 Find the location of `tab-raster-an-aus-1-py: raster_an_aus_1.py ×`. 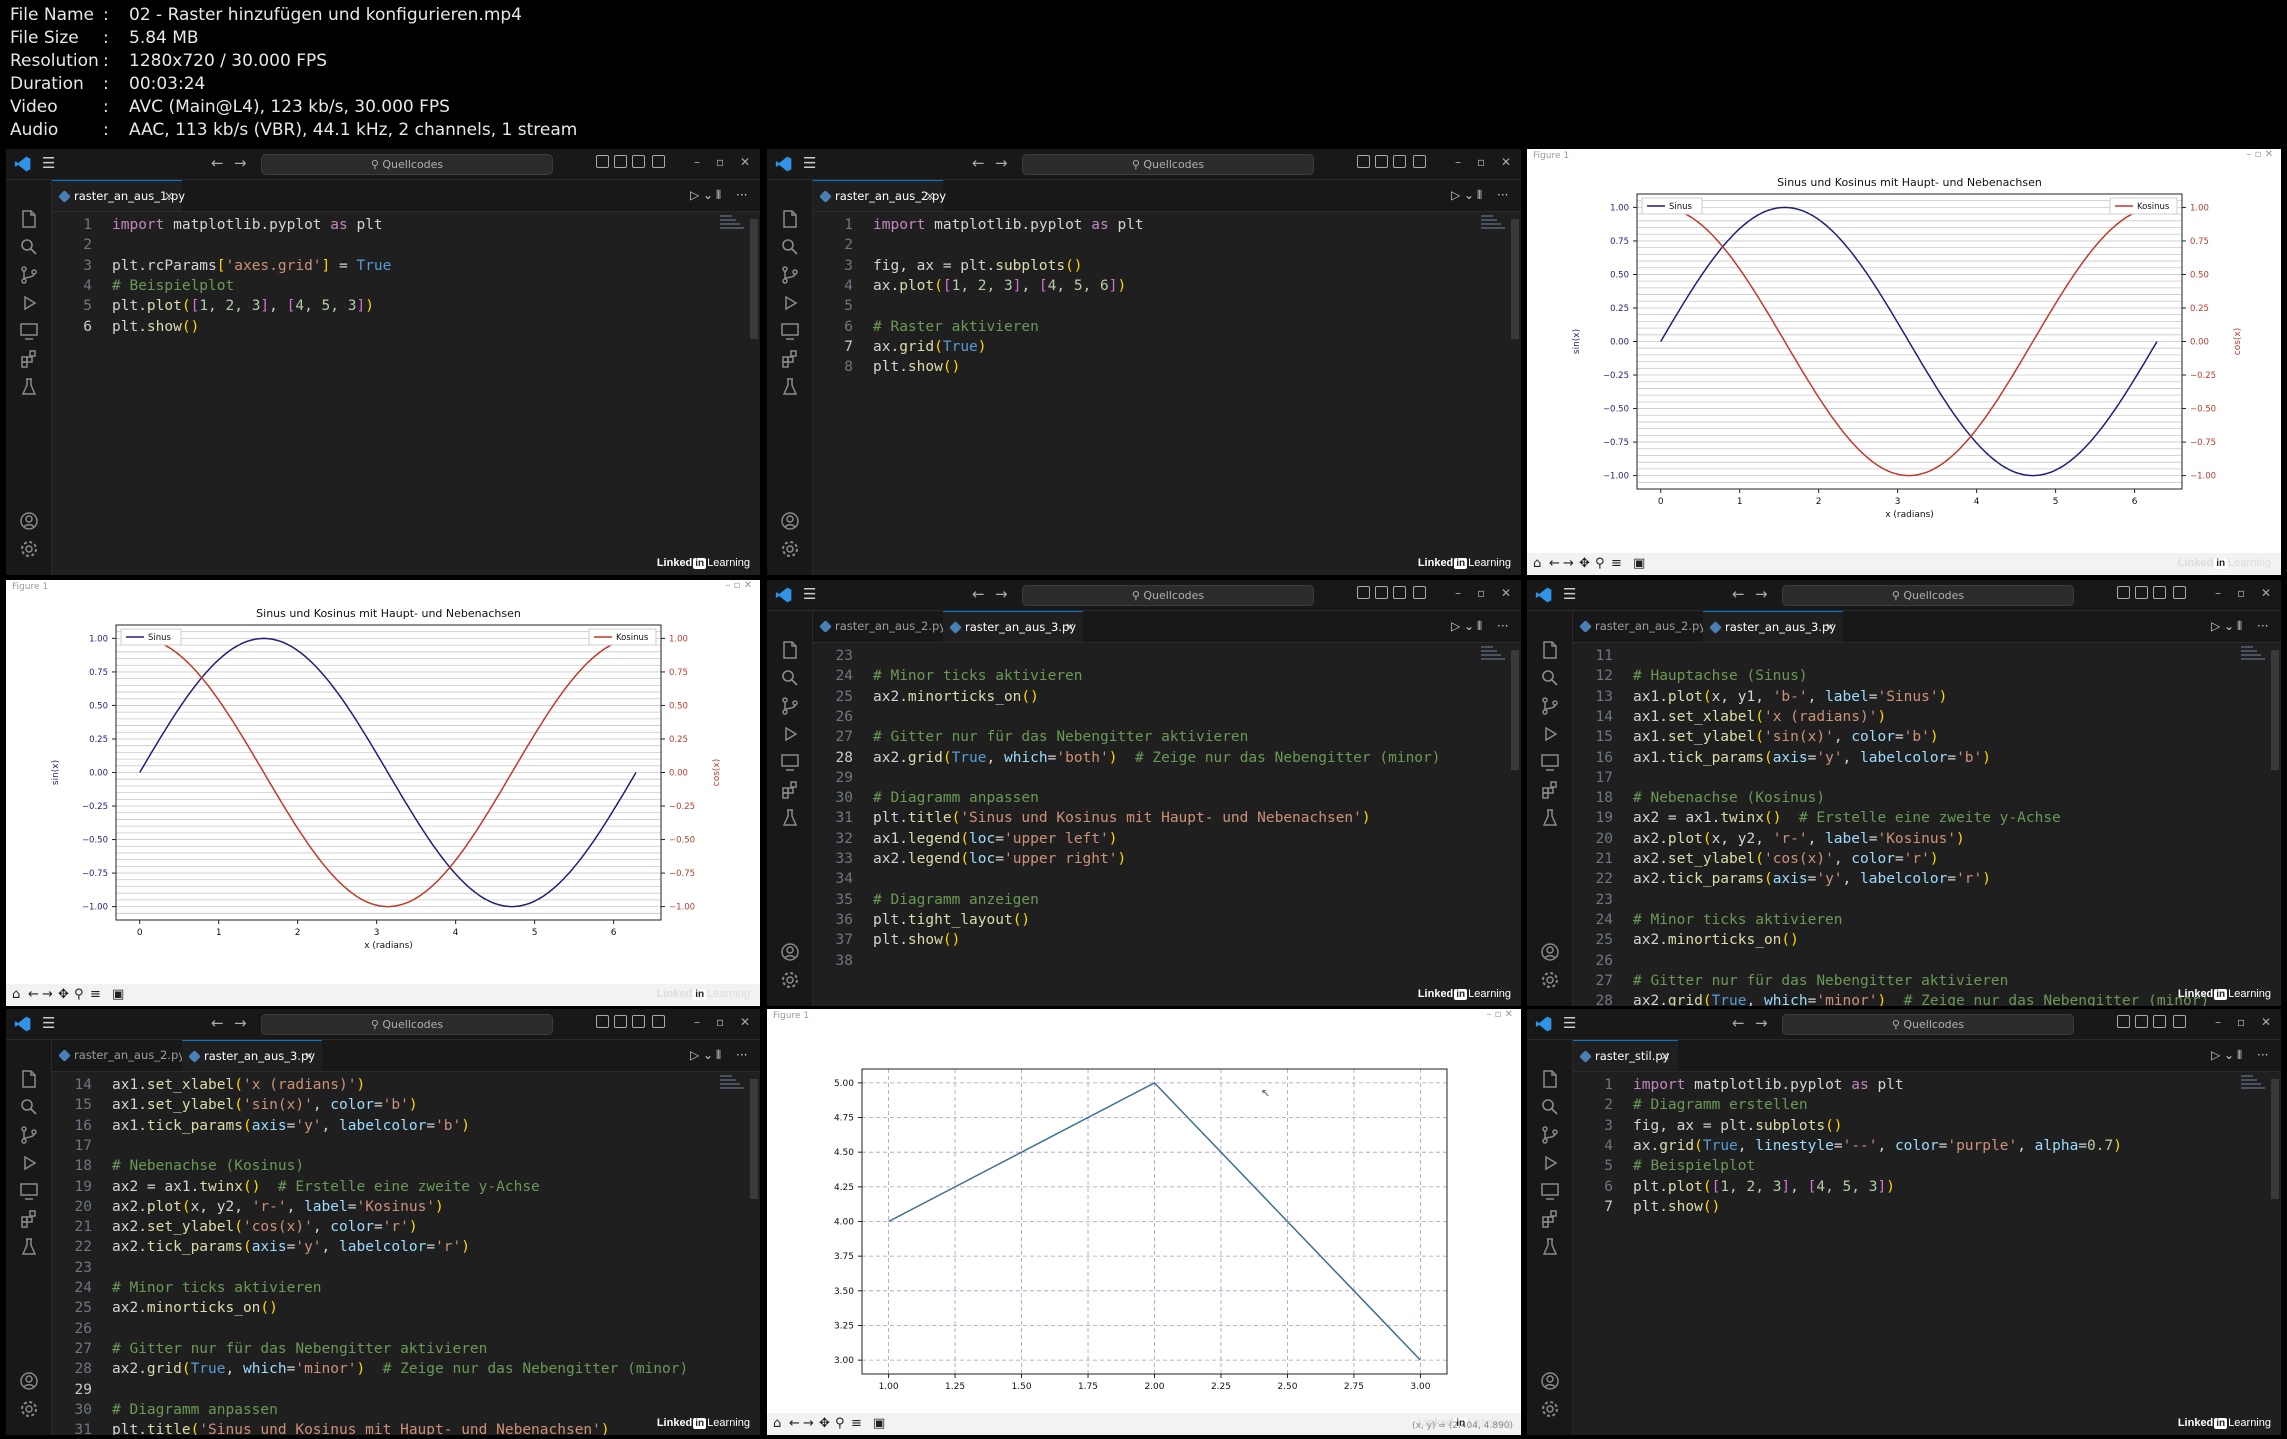

tab-raster-an-aus-1-py: raster_an_aus_1.py × is located at coordinates (118, 195).